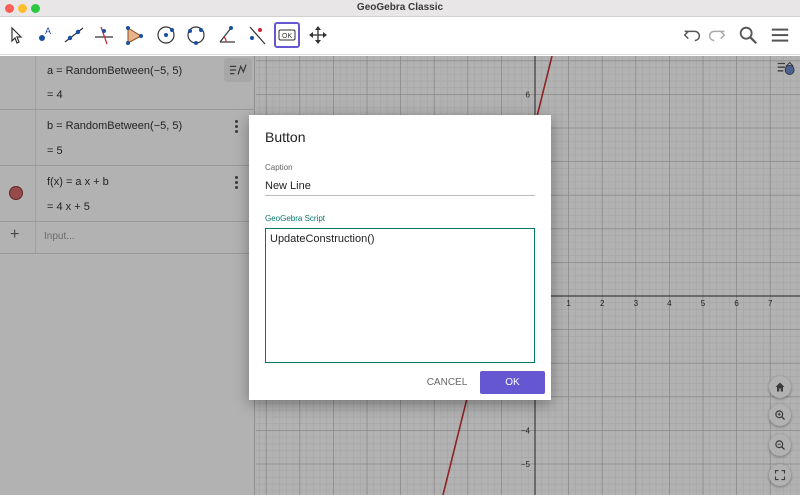  I want to click on search-icon, so click(748, 35).